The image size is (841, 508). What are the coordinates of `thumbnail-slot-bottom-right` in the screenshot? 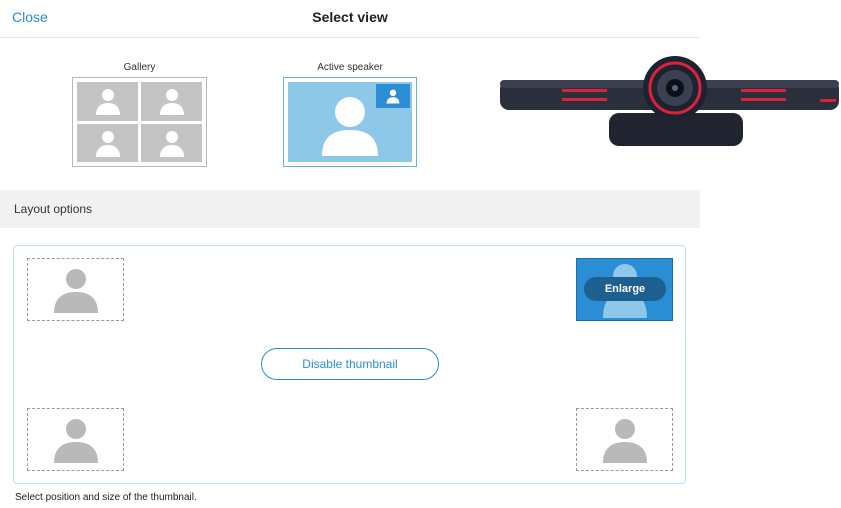 It's located at (624, 439).